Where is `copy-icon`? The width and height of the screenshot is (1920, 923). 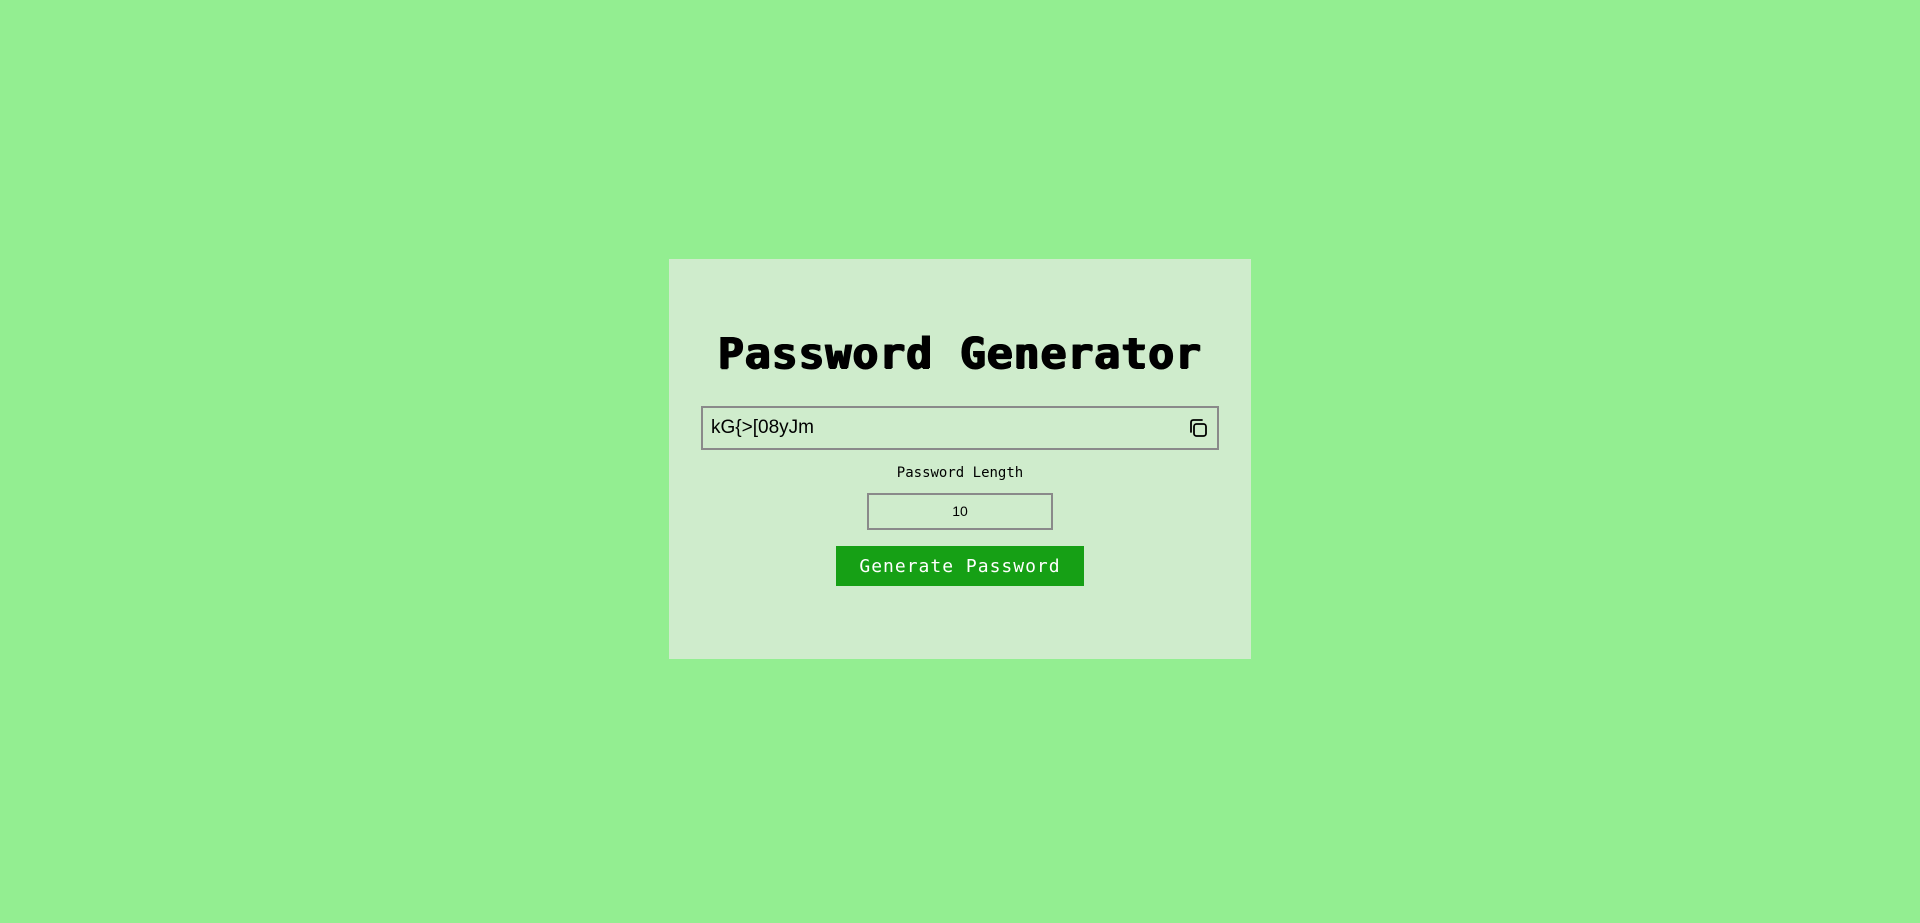 copy-icon is located at coordinates (1198, 428).